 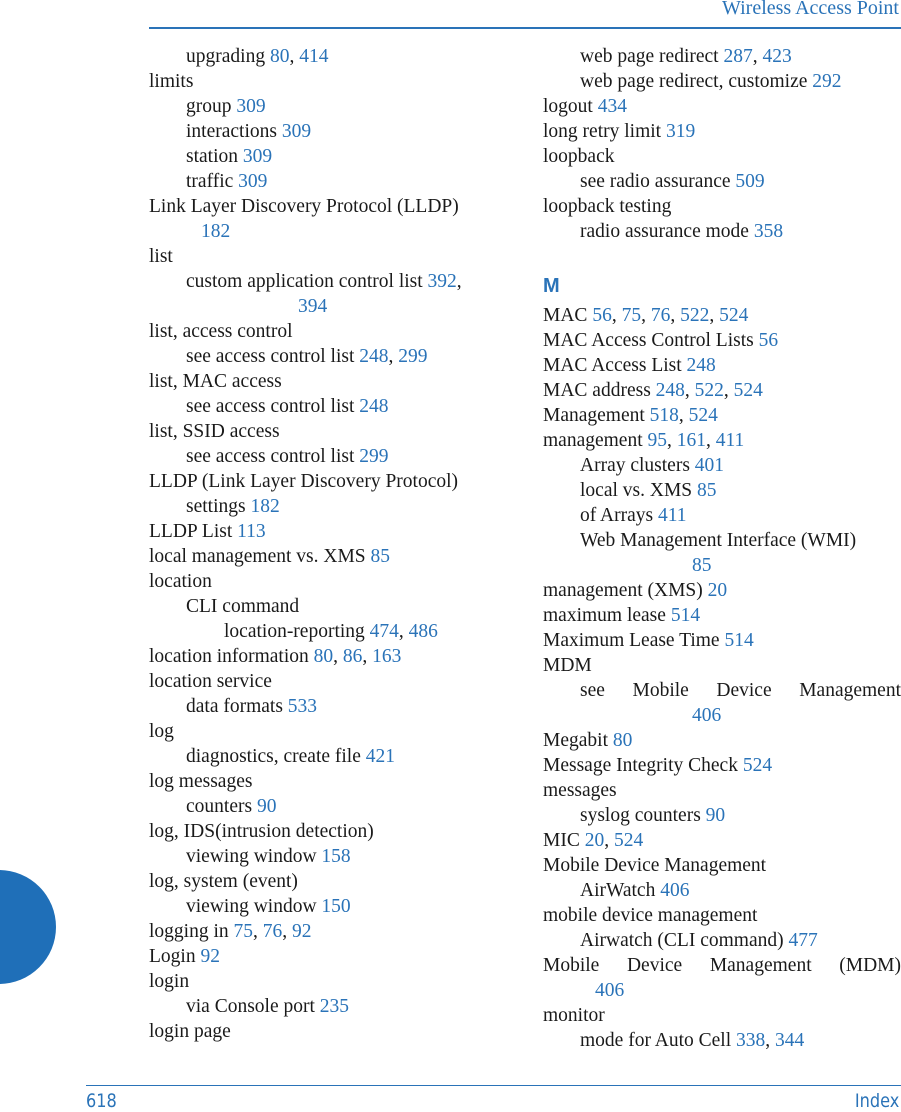 I want to click on page-link: 414, so click(x=313, y=56).